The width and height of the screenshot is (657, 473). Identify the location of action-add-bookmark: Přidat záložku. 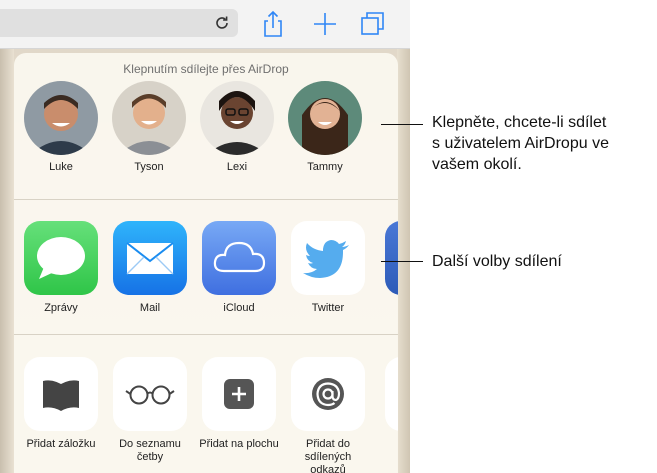
(61, 404).